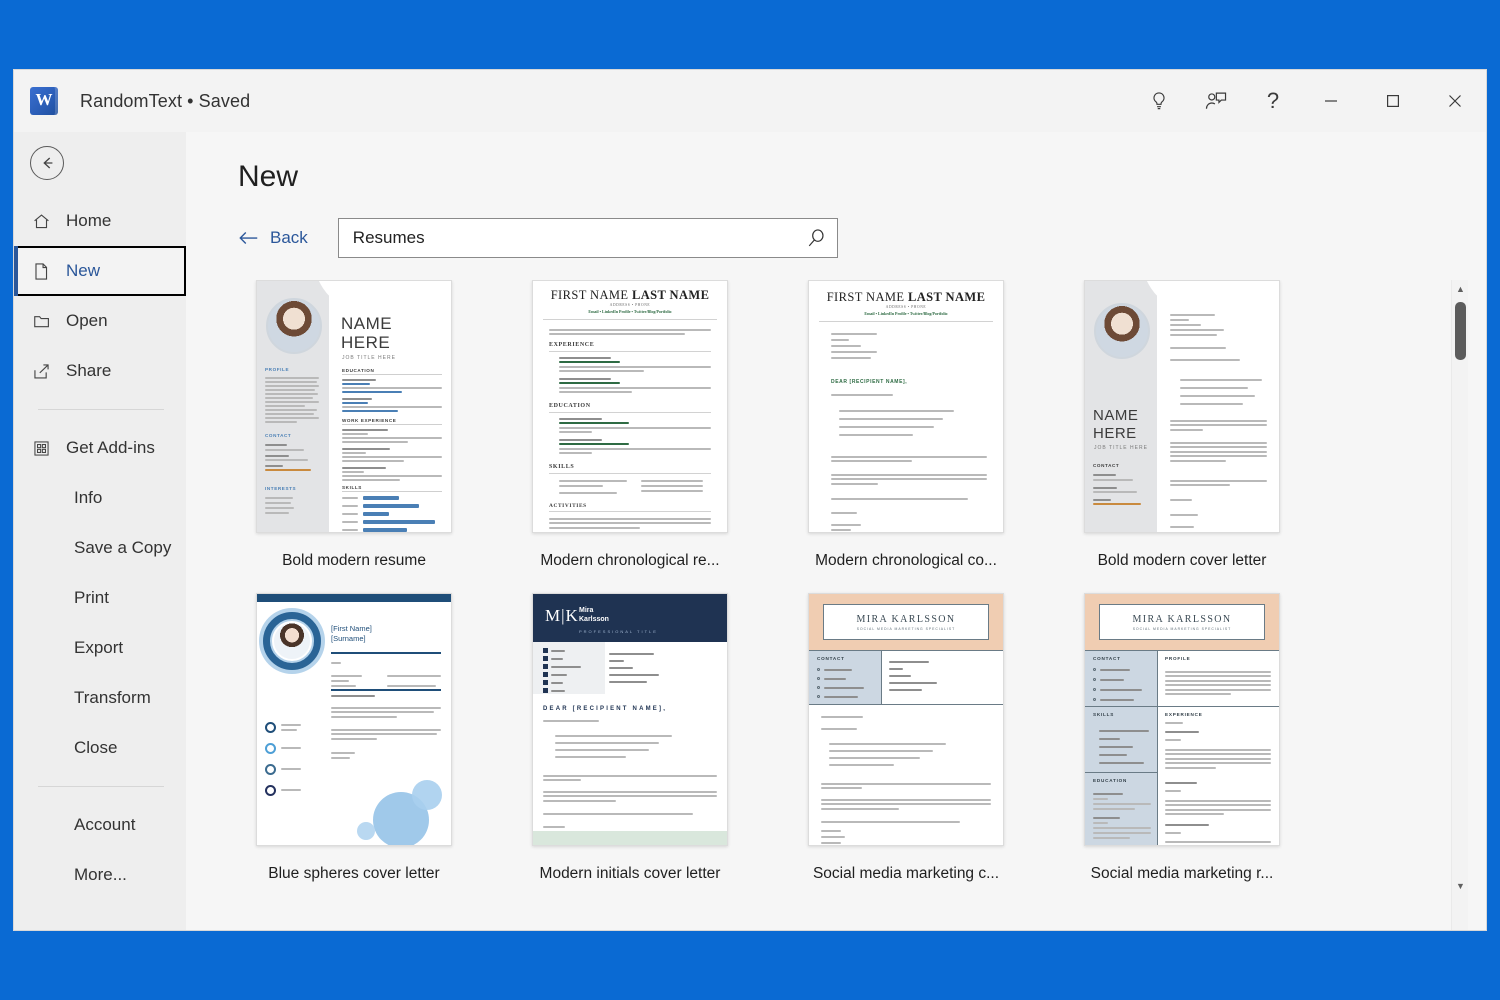 The width and height of the screenshot is (1500, 1000). What do you see at coordinates (100, 648) in the screenshot?
I see `sidebar-item-export: Export` at bounding box center [100, 648].